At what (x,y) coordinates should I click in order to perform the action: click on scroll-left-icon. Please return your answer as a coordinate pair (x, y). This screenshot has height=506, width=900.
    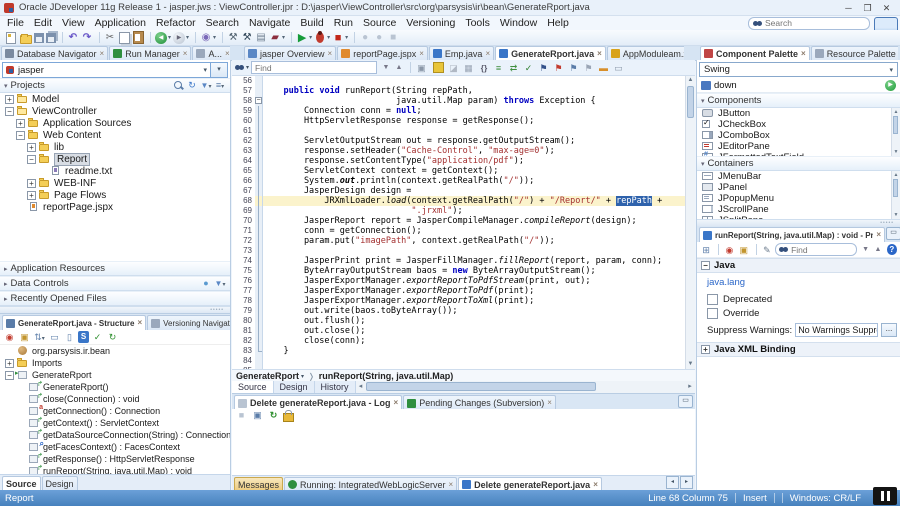
    Looking at the image, I should click on (672, 482).